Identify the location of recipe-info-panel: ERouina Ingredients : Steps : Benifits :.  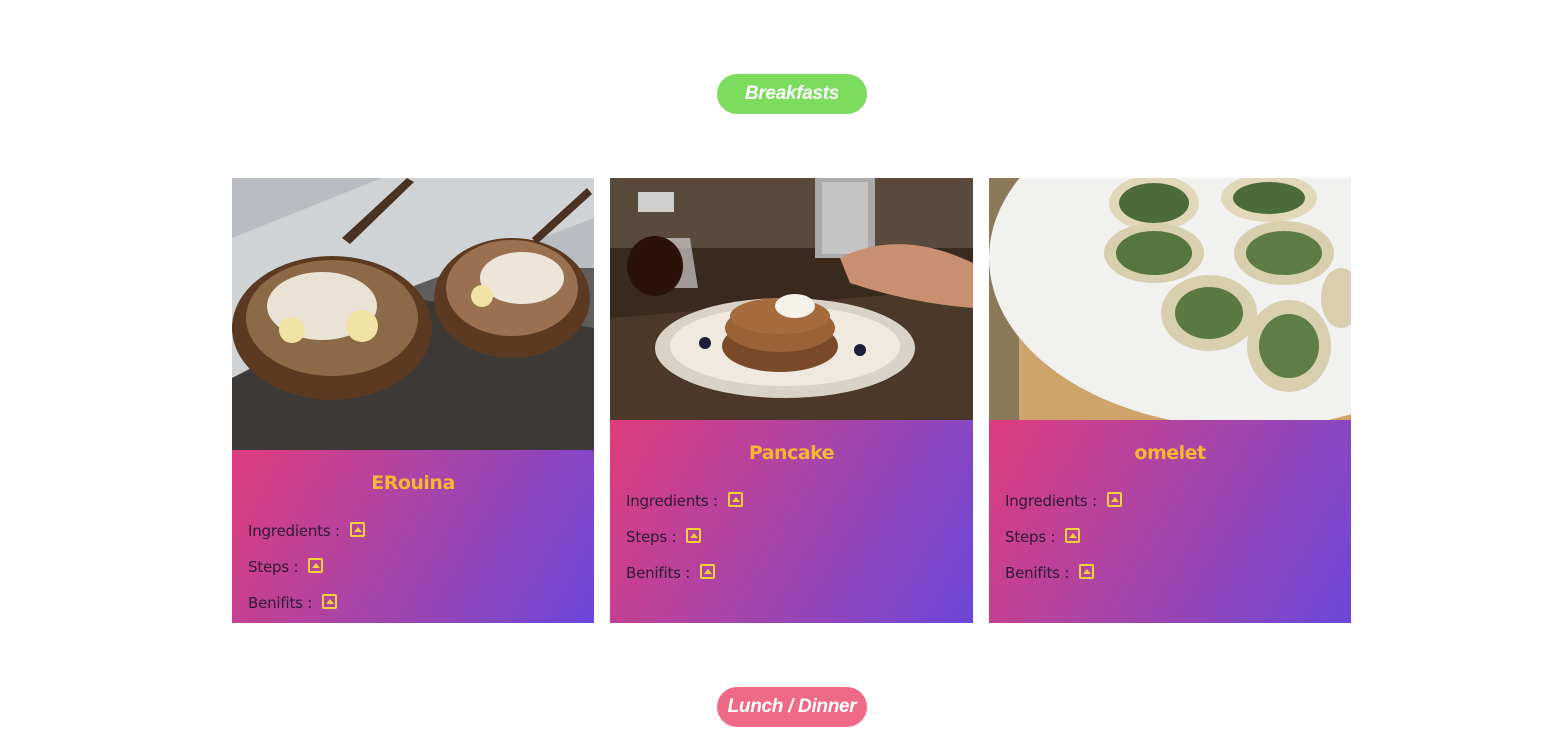
(413, 536).